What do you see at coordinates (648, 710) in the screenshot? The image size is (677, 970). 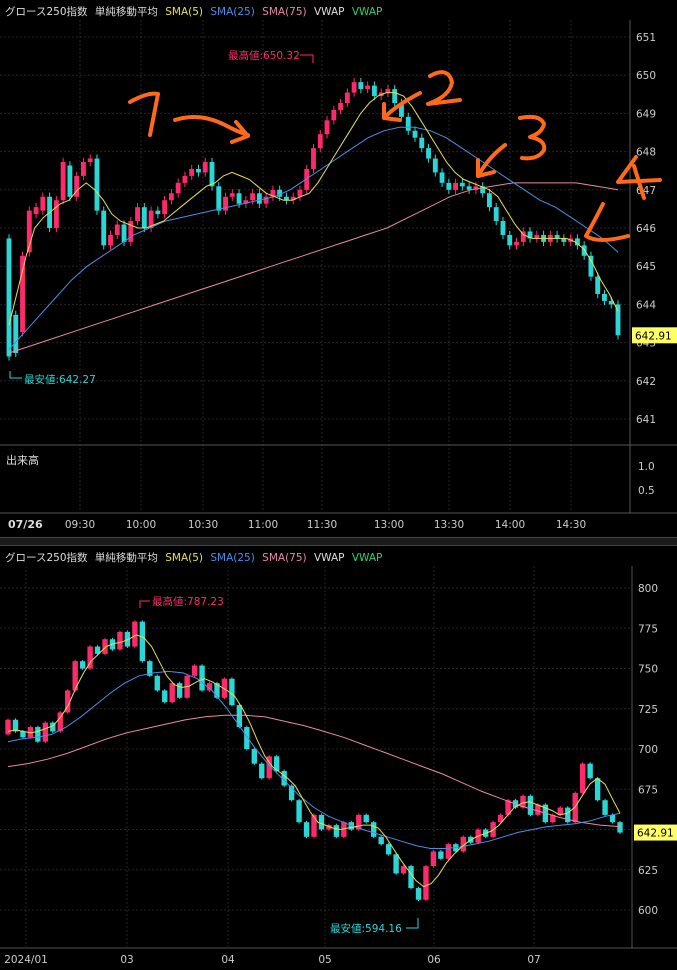 I see `y-tick-label: 725` at bounding box center [648, 710].